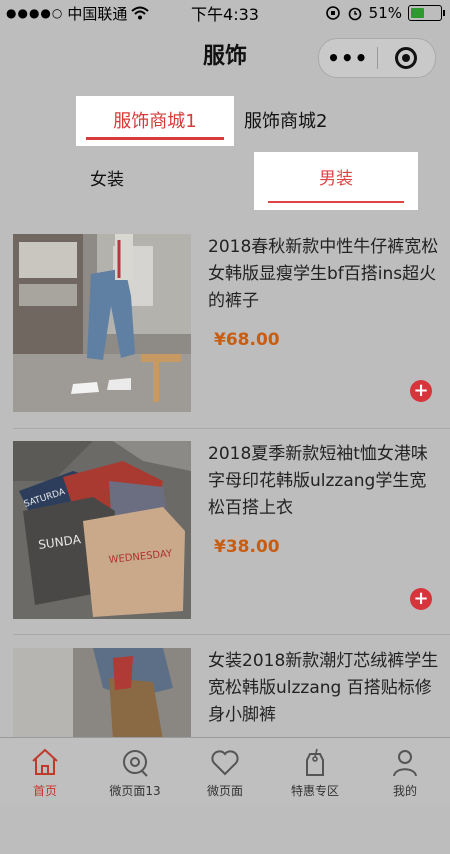  I want to click on location-icon, so click(135, 763).